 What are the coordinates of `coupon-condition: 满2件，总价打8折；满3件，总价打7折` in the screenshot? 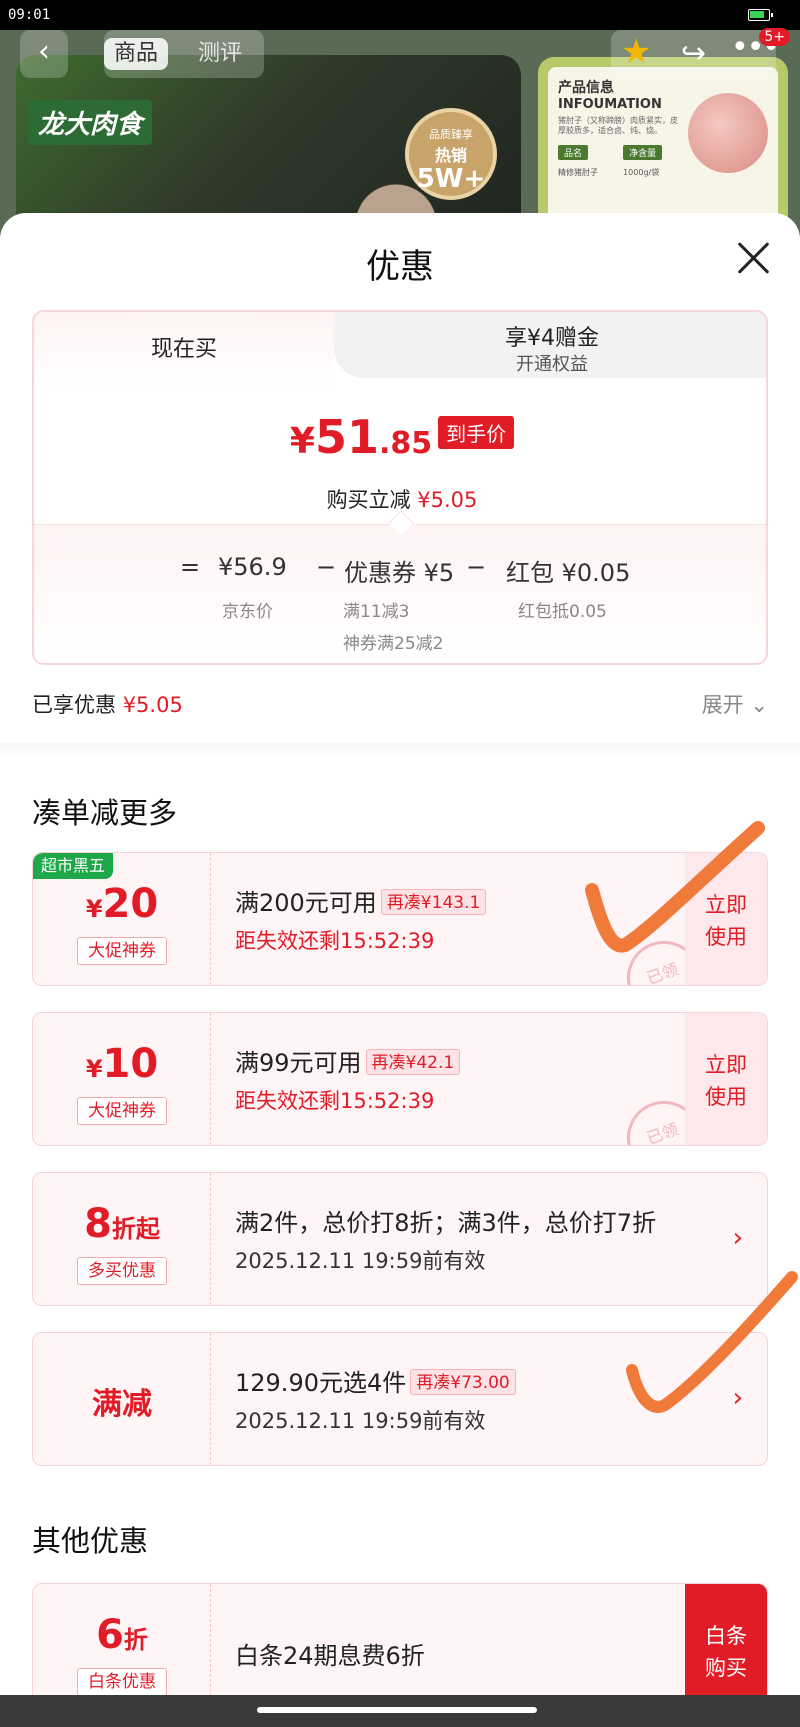 It's located at (445, 1220).